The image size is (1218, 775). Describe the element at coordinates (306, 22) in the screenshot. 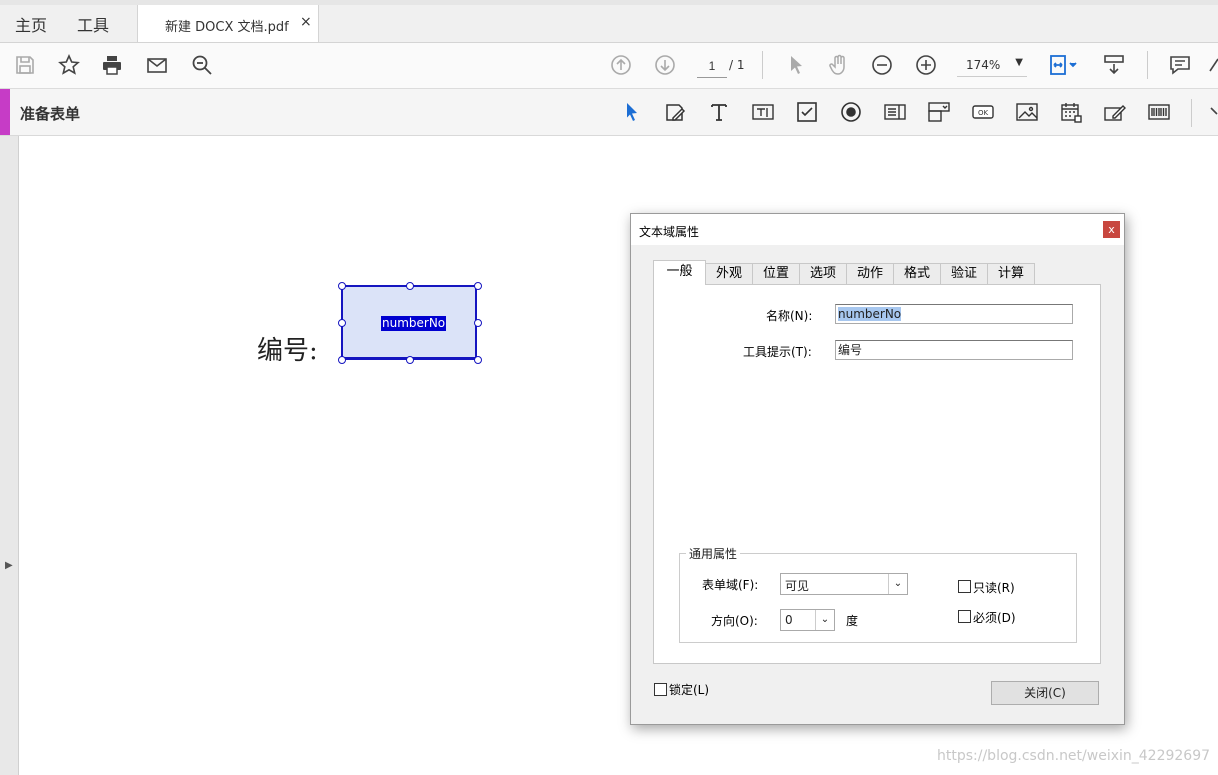

I see `document-tab-close-button: ×` at that location.